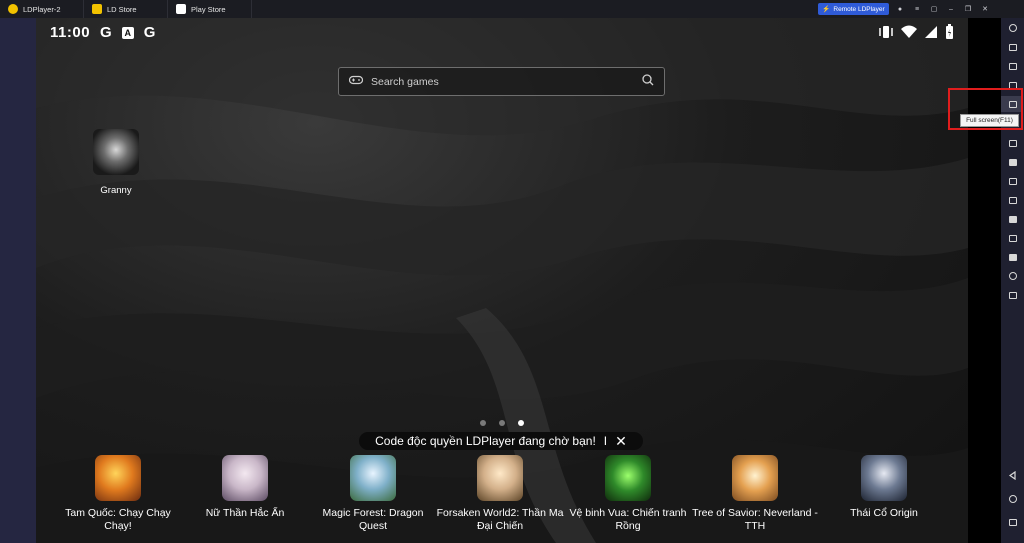 Image resolution: width=1024 pixels, height=543 pixels. I want to click on wifi-icon, so click(909, 31).